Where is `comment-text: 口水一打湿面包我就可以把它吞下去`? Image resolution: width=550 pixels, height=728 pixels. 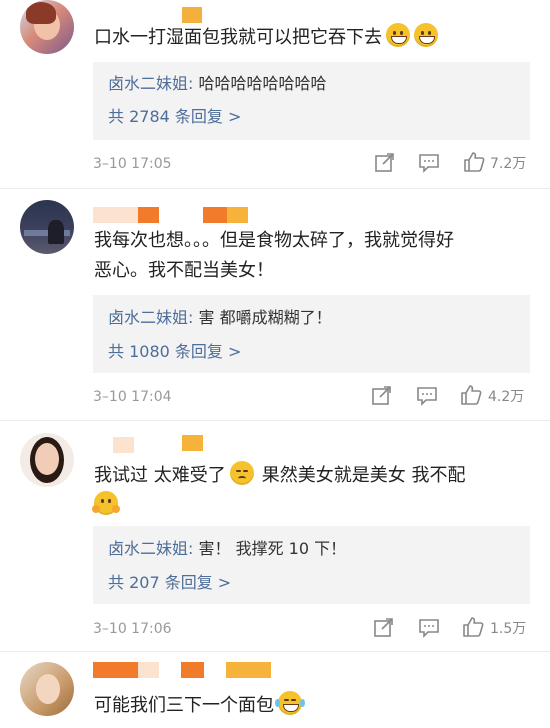 comment-text: 口水一打湿面包我就可以把它吞下去 is located at coordinates (314, 38).